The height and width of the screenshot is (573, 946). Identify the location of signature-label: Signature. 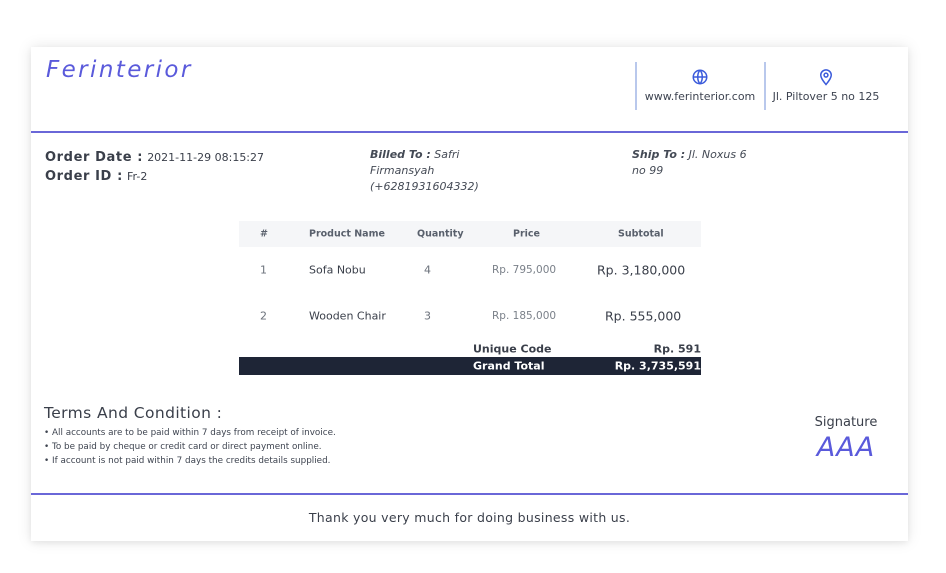
(846, 422).